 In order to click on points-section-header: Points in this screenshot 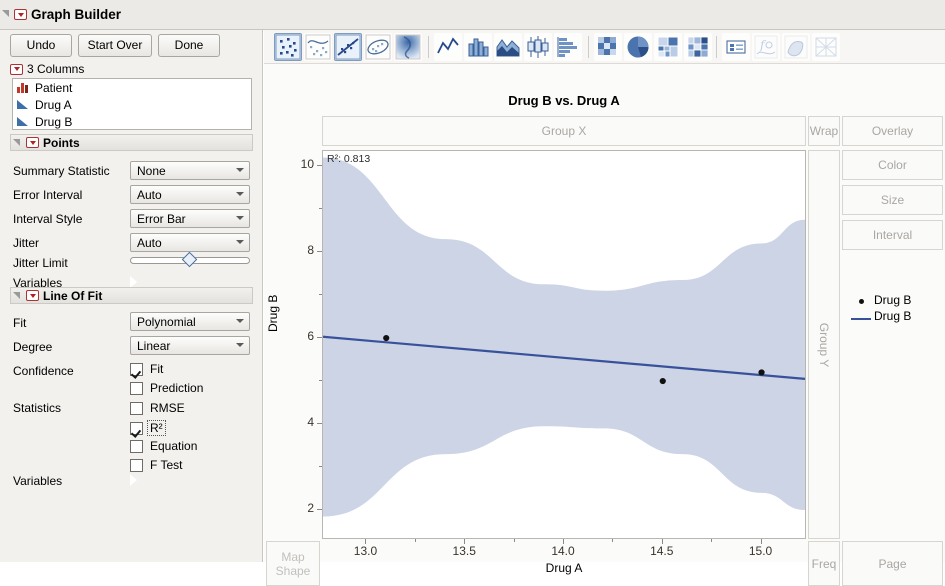, I will do `click(131, 142)`.